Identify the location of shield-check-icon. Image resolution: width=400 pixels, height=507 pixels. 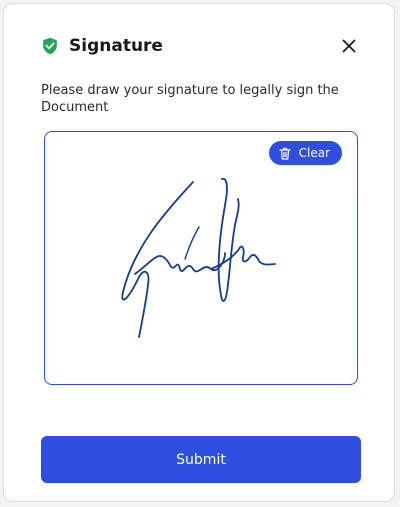
(50, 46).